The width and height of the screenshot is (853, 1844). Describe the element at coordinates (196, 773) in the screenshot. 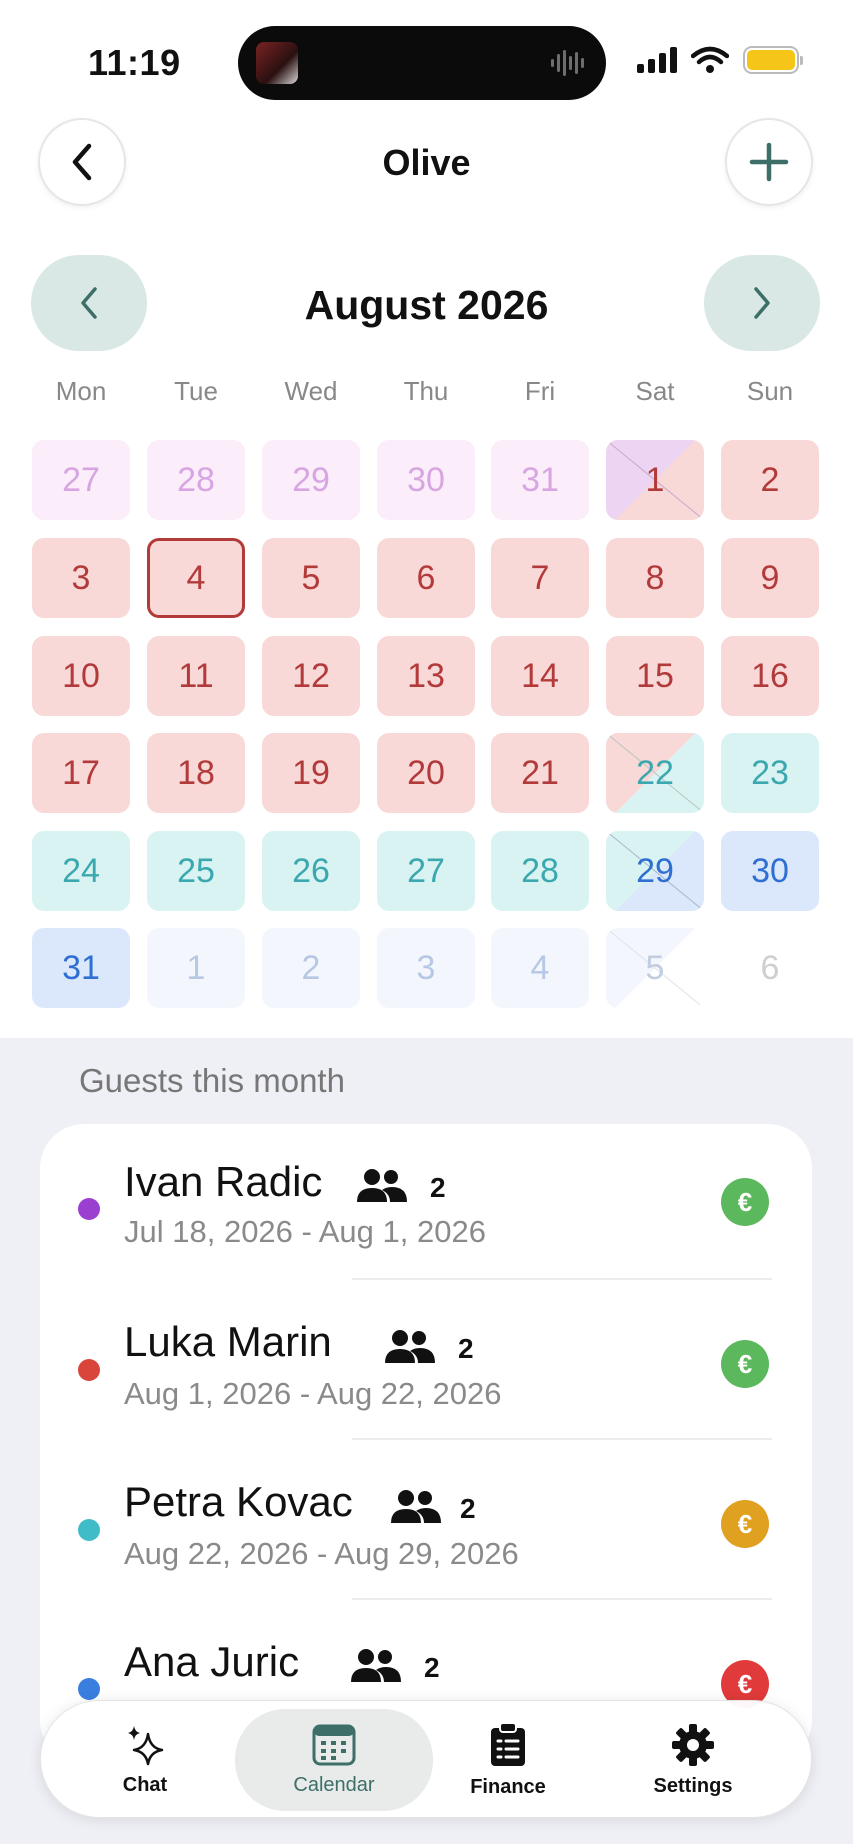

I see `calendar-day: 18` at that location.